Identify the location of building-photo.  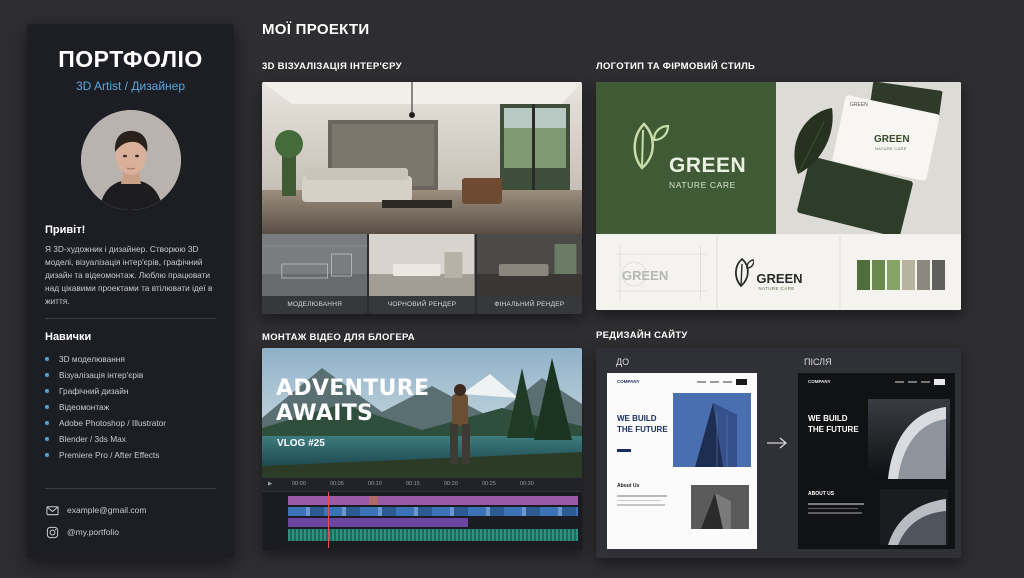
(720, 507).